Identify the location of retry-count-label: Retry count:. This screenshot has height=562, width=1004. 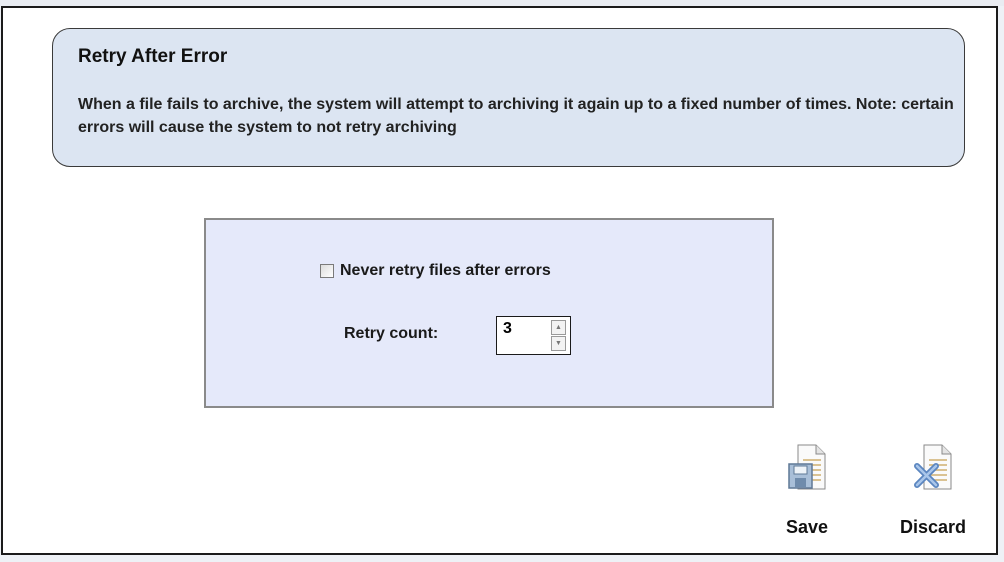
(391, 333).